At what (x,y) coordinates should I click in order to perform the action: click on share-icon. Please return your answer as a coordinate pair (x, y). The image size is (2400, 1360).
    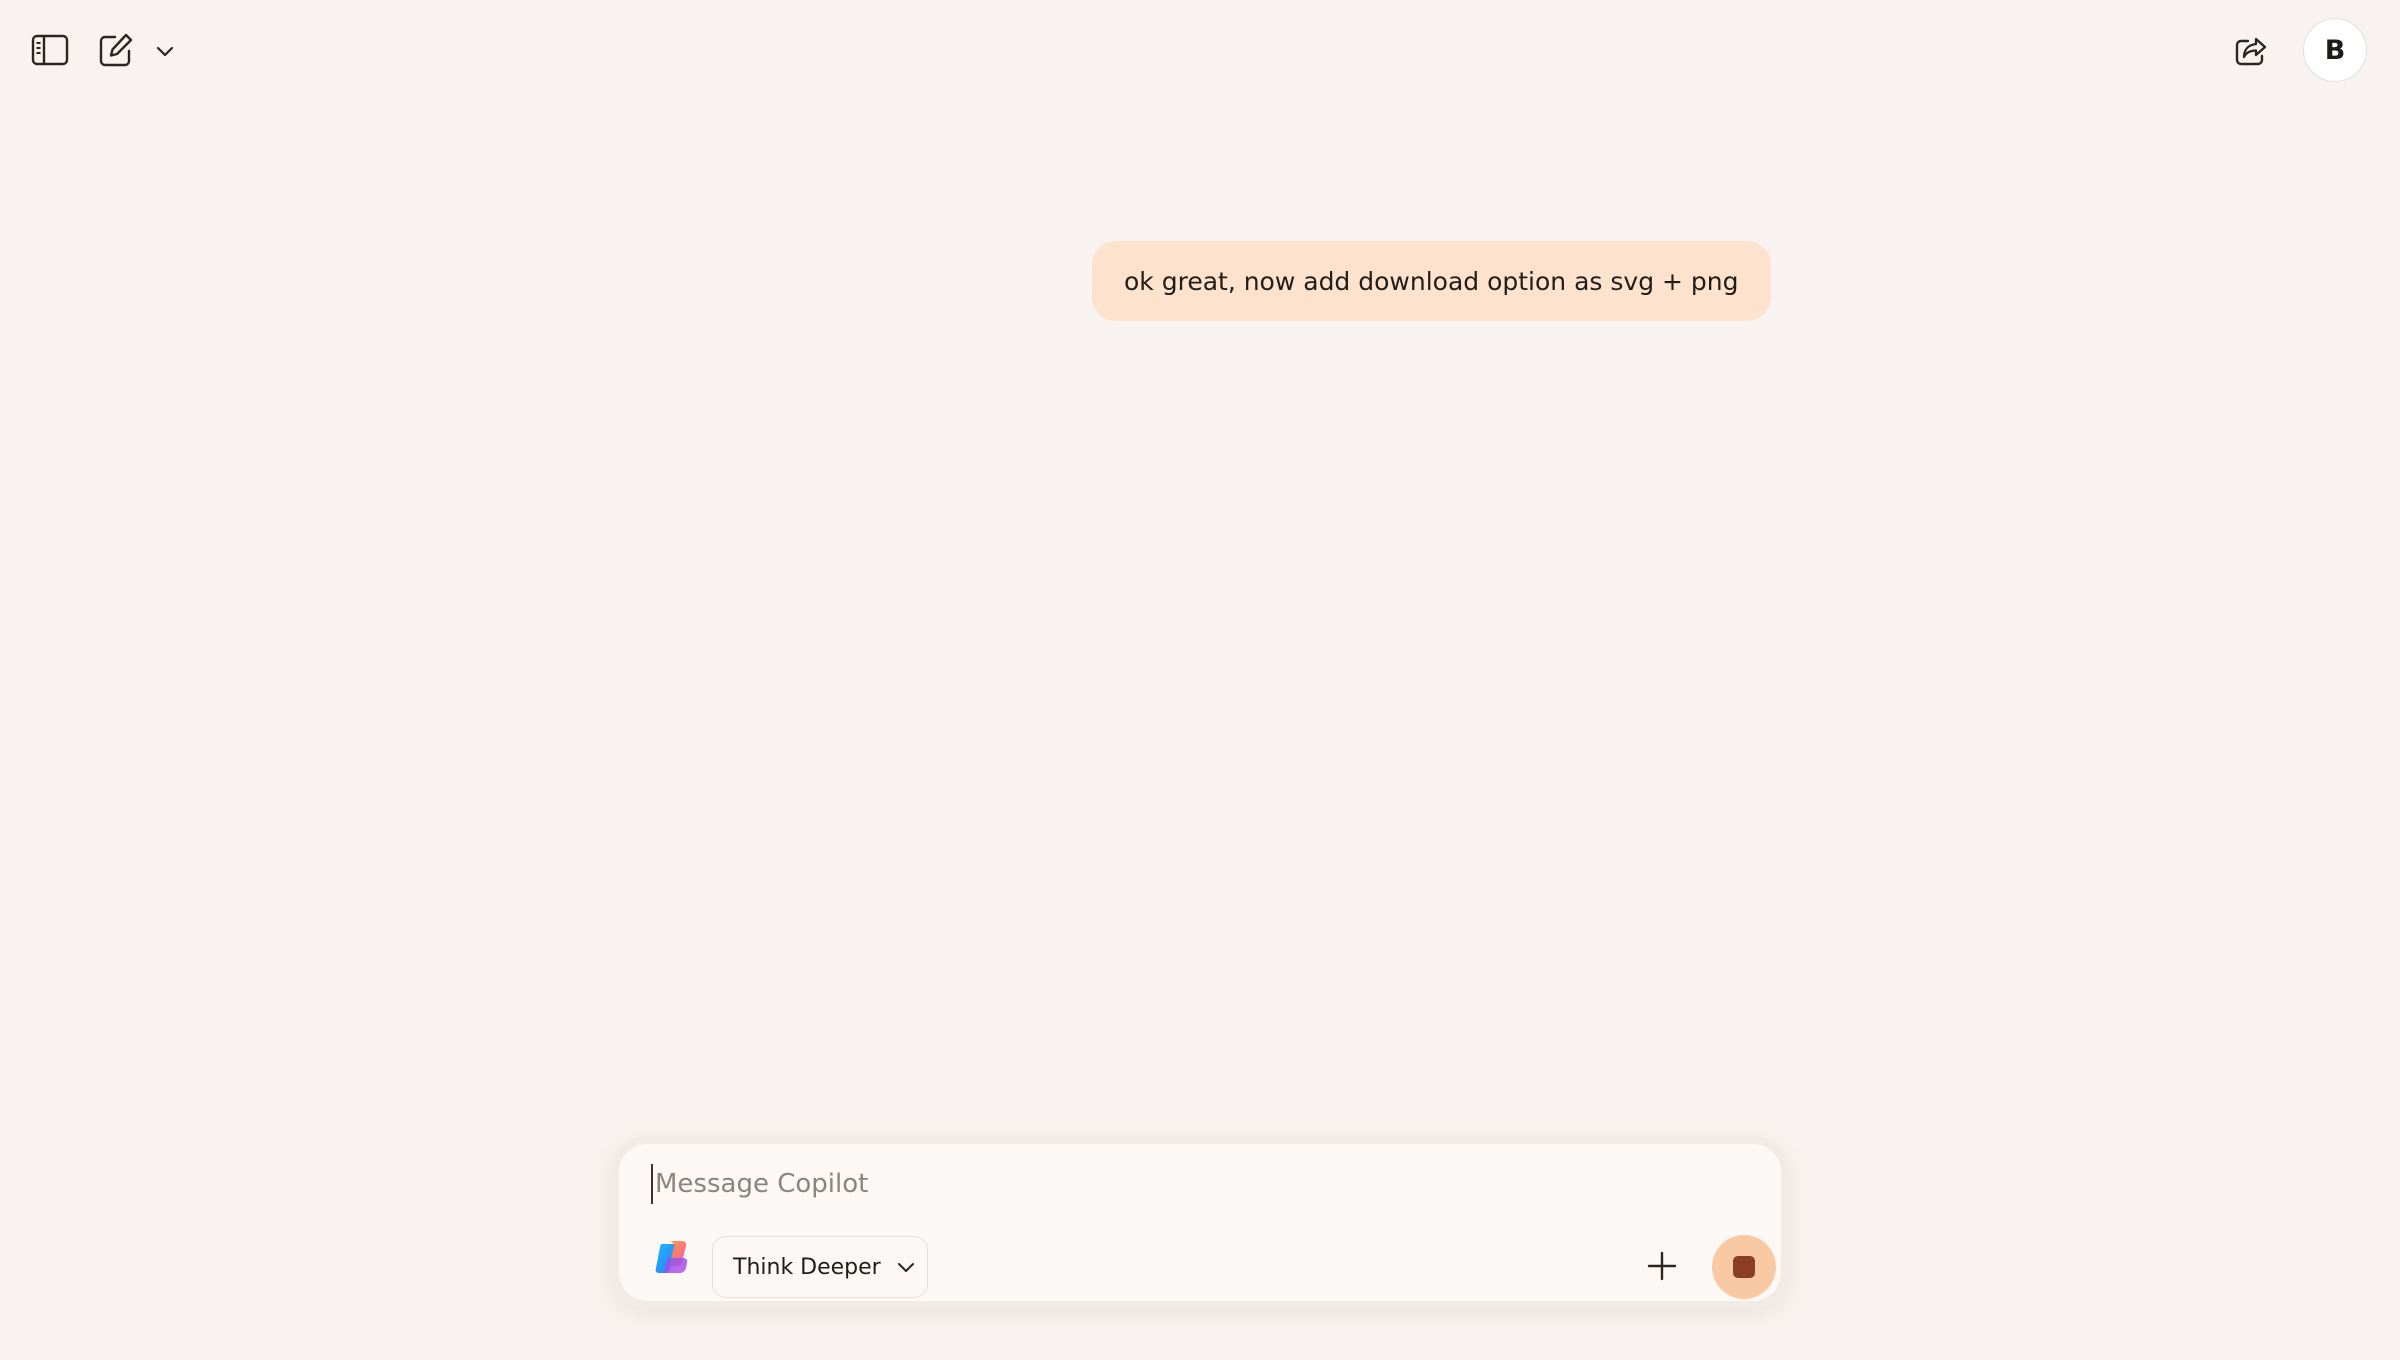
    Looking at the image, I should click on (2251, 51).